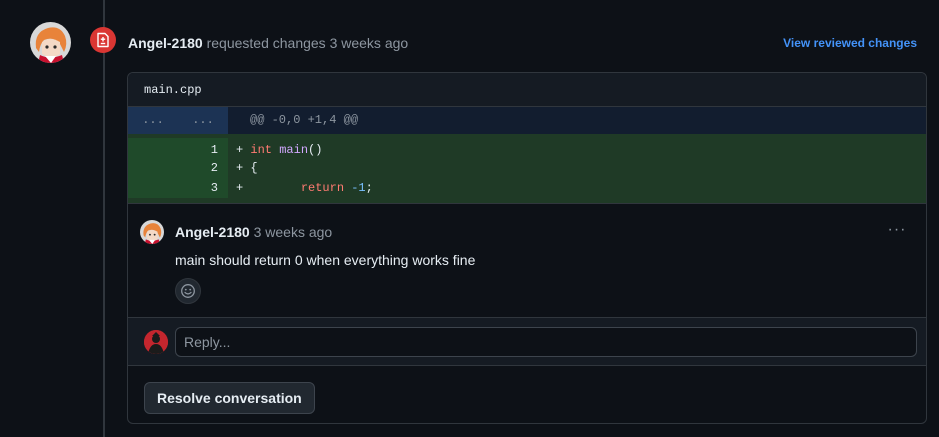 Image resolution: width=939 pixels, height=437 pixels. I want to click on file-header: main.cpp, so click(527, 90).